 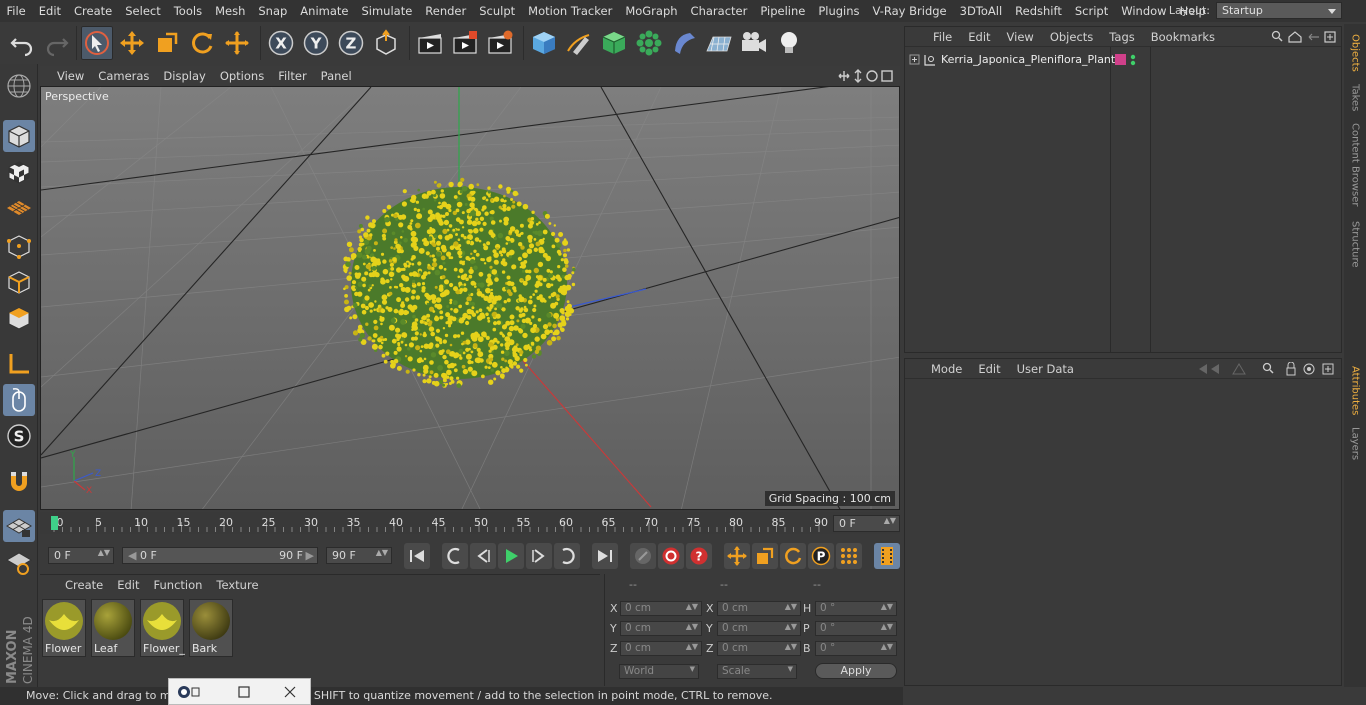 What do you see at coordinates (1267, 369) in the screenshot?
I see `attribute-panel-tools` at bounding box center [1267, 369].